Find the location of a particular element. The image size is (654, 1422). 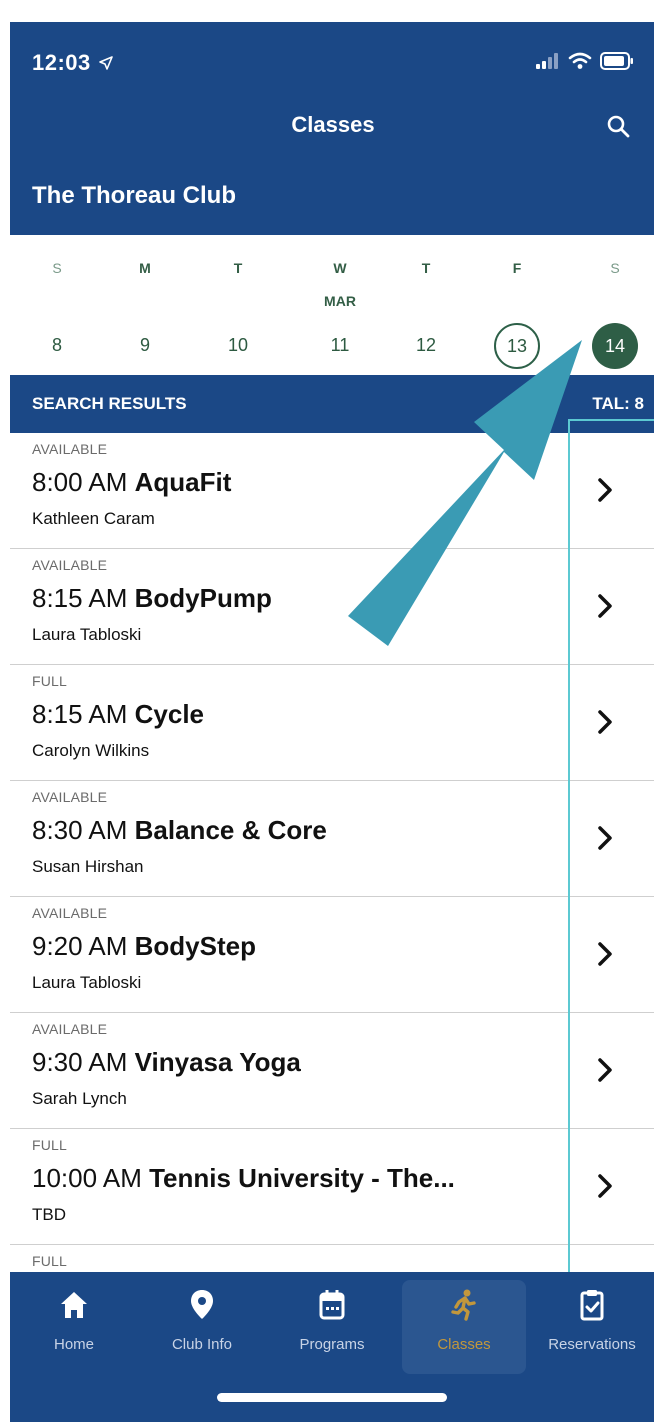

tab-label: Programs is located at coordinates (332, 1344).